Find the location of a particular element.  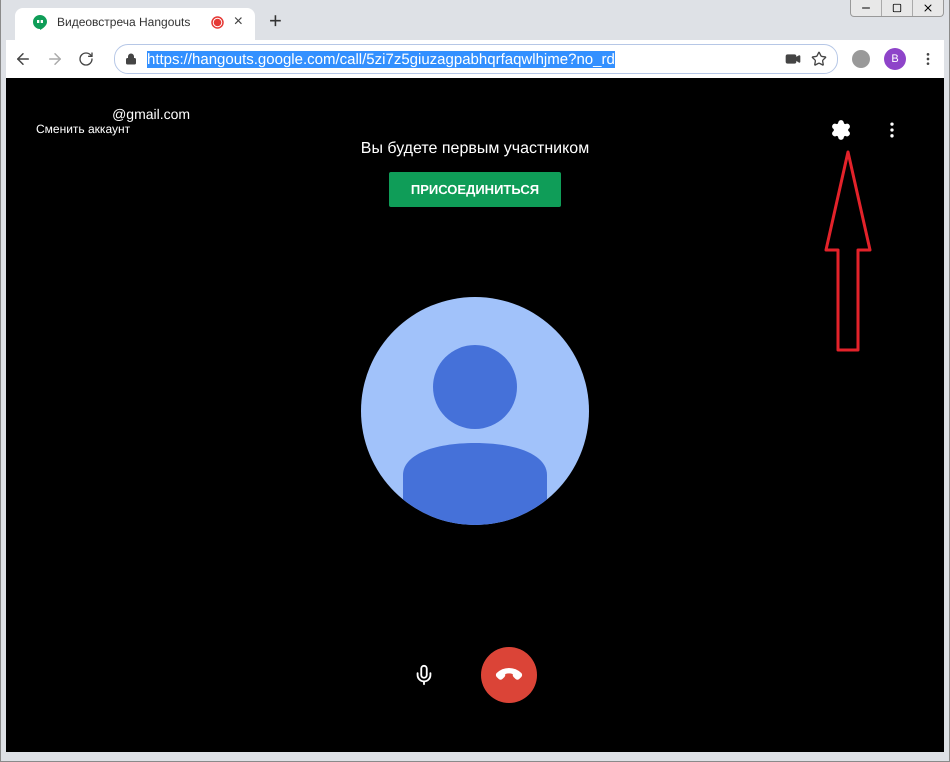

close-tab-button: × is located at coordinates (238, 22).